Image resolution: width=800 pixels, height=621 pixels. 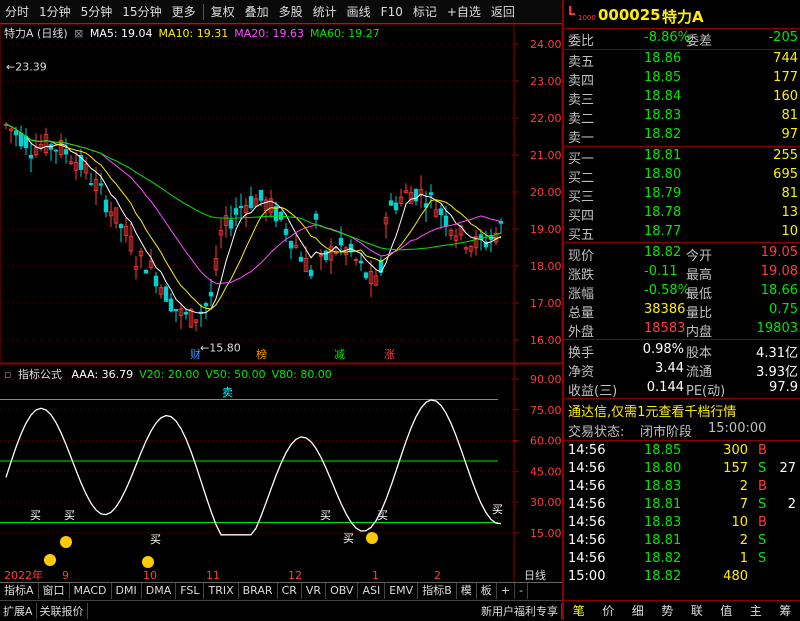 What do you see at coordinates (699, 39) in the screenshot?
I see `wc-label: 委差` at bounding box center [699, 39].